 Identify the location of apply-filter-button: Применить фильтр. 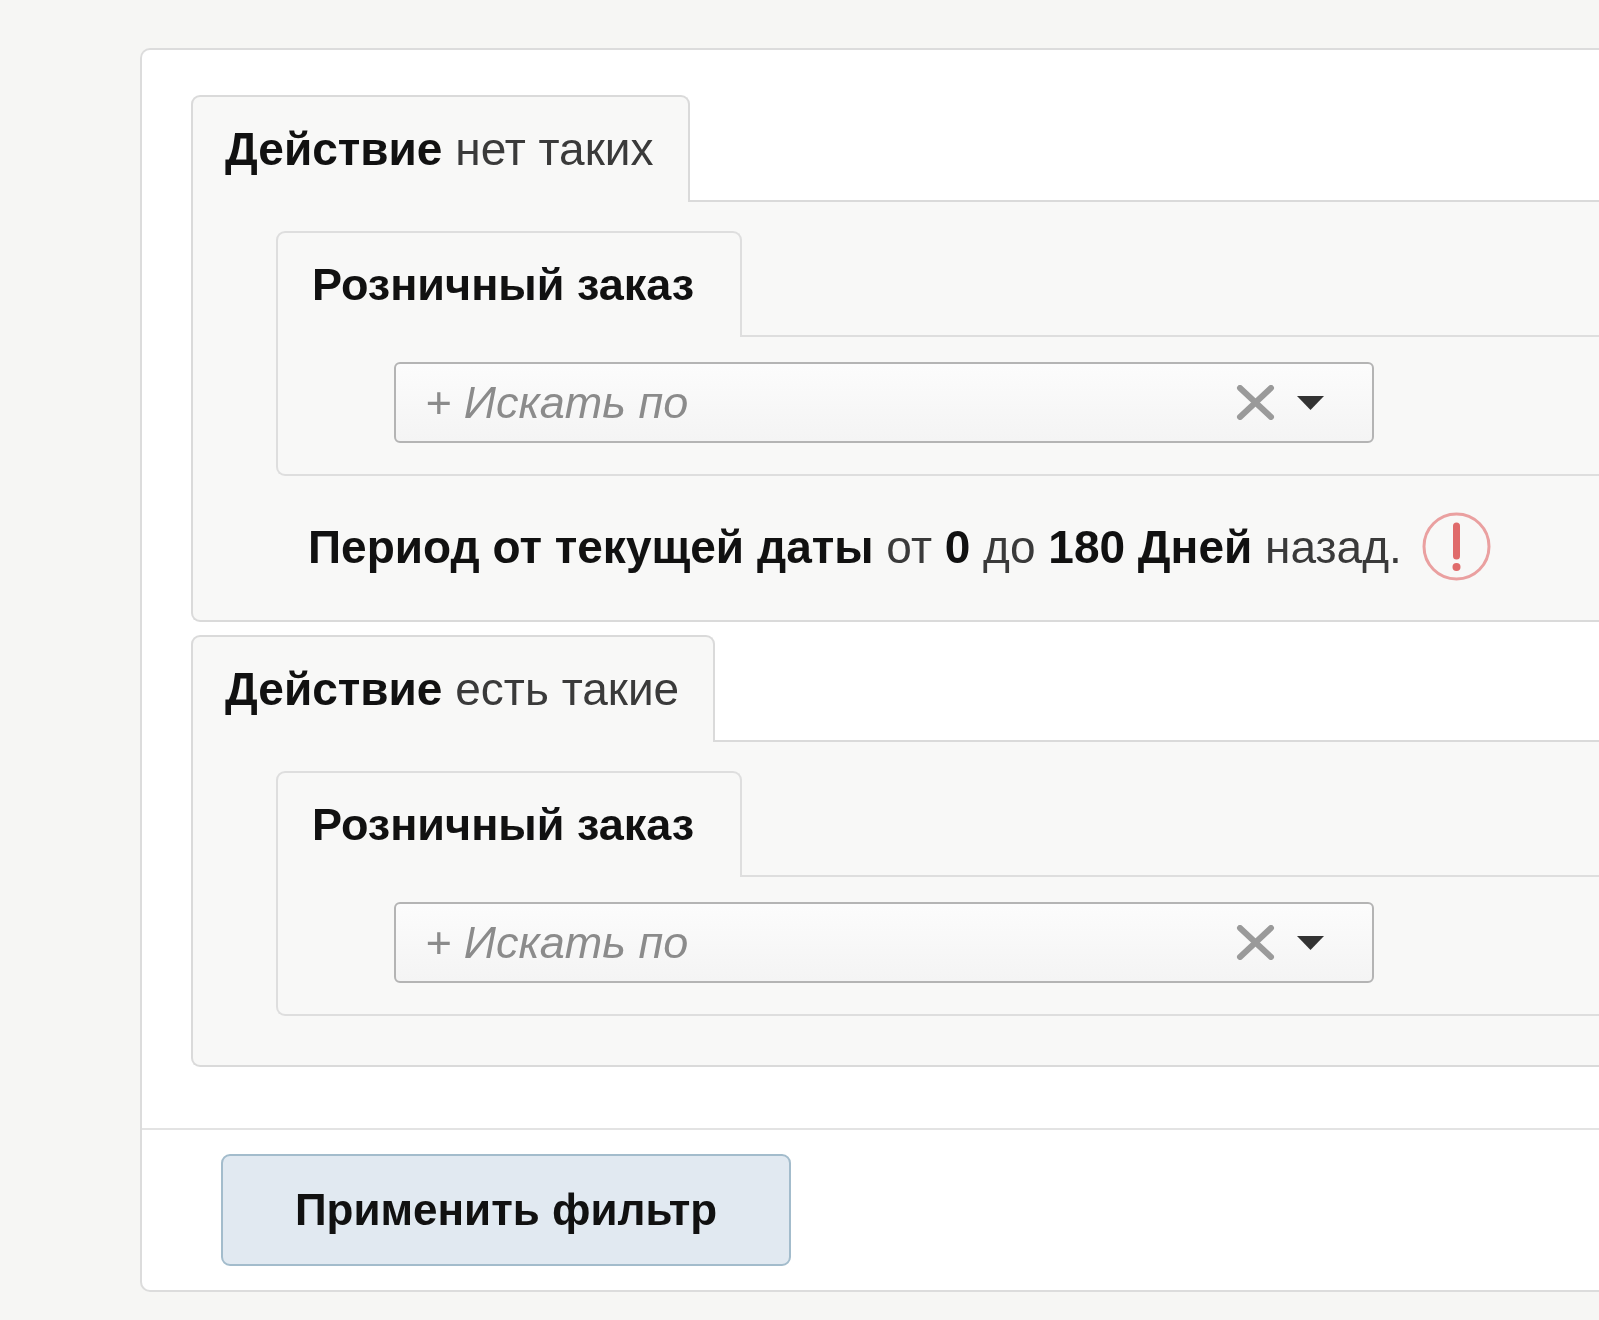
(506, 1210).